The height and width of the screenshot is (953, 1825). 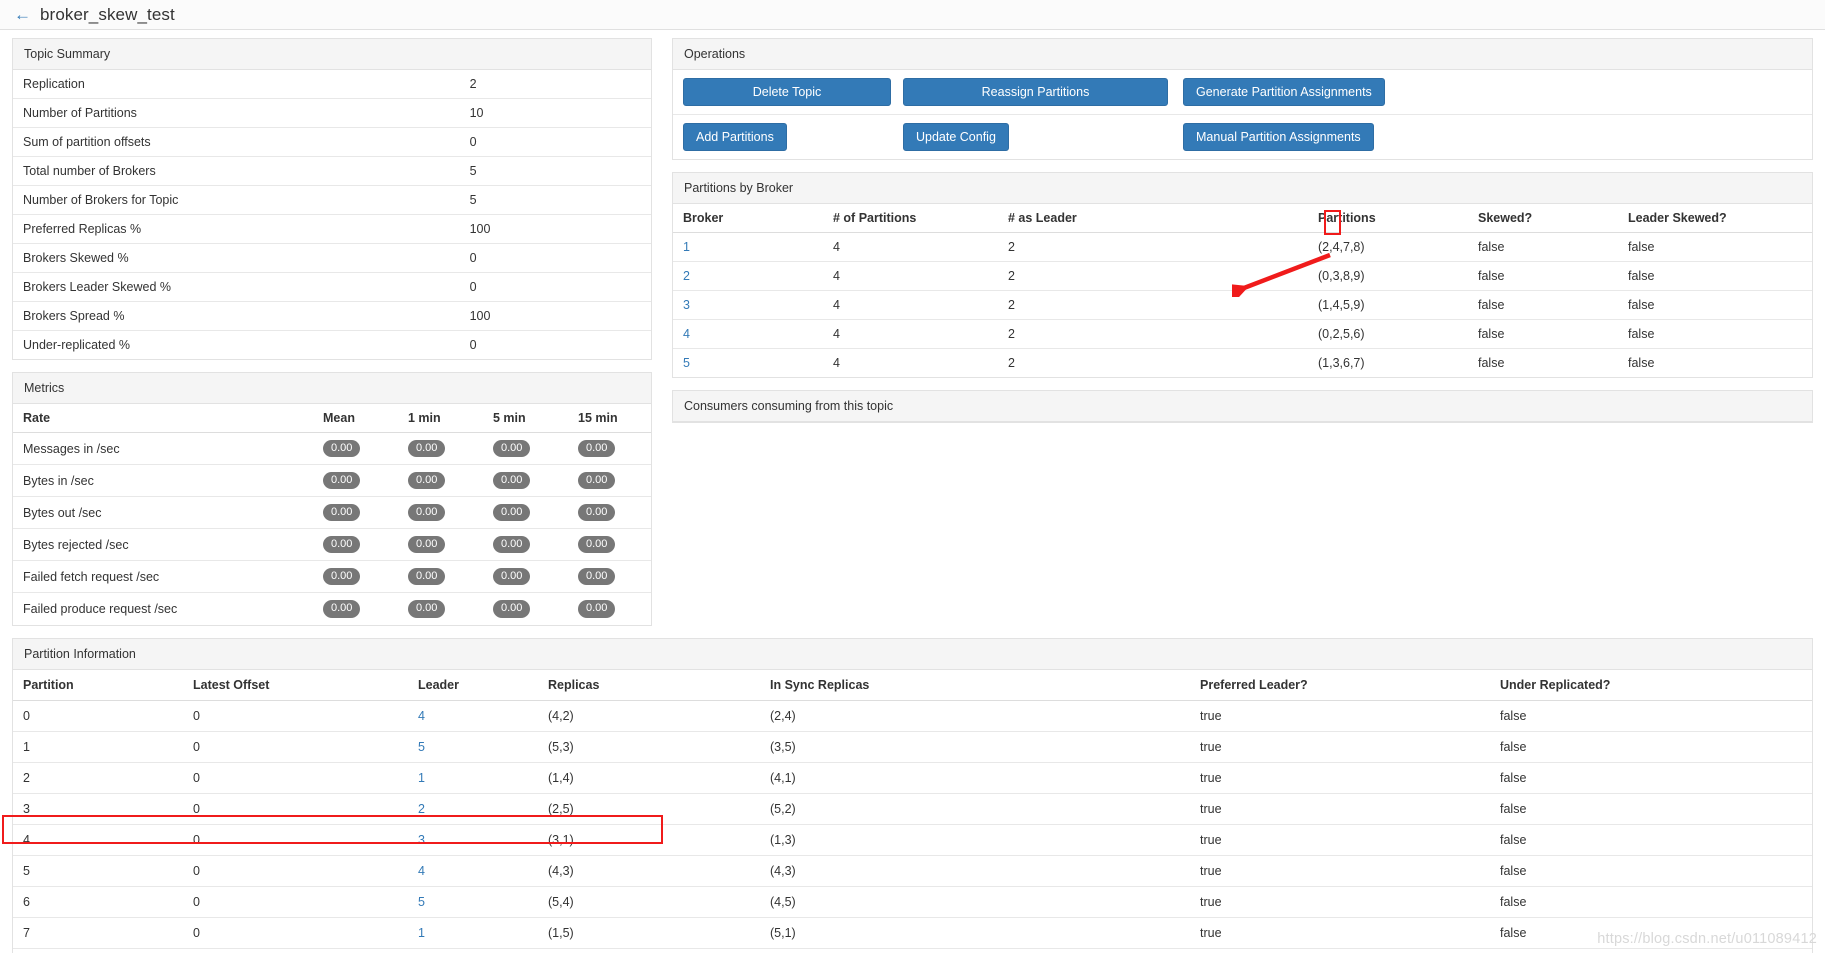 I want to click on metrics-col-1min: 1 min, so click(x=440, y=418).